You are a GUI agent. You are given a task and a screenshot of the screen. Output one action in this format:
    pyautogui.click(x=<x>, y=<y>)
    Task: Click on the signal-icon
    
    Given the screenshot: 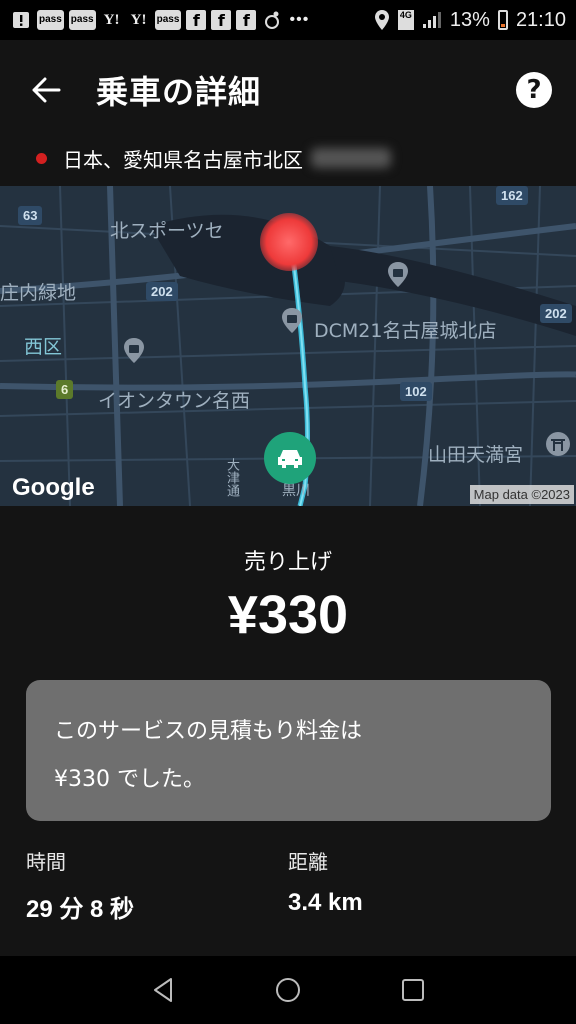 What is the action you would take?
    pyautogui.click(x=431, y=20)
    